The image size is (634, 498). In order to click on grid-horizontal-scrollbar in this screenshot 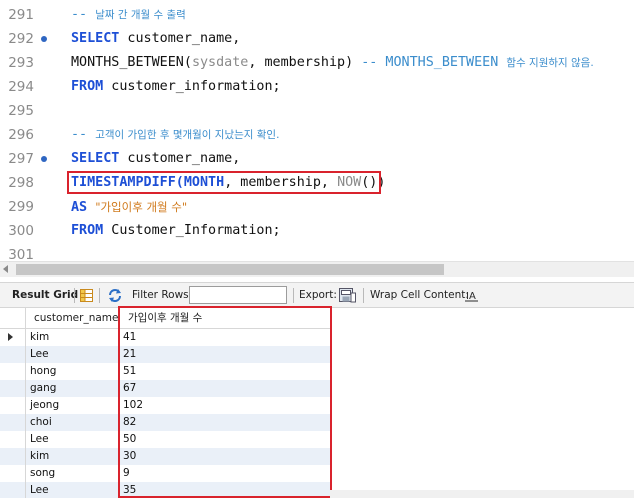, I will do `click(482, 494)`.